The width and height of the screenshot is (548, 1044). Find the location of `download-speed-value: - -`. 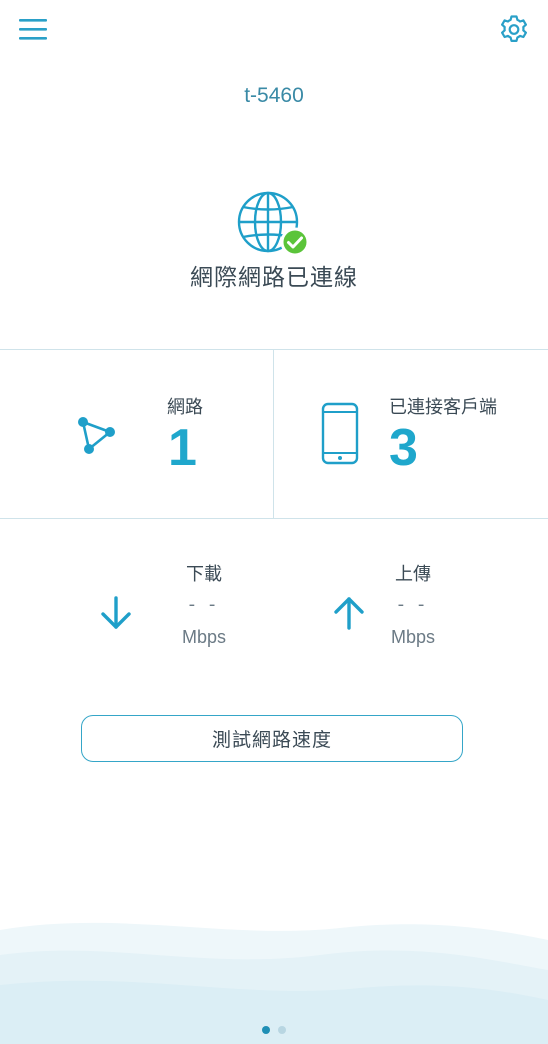

download-speed-value: - - is located at coordinates (204, 604).